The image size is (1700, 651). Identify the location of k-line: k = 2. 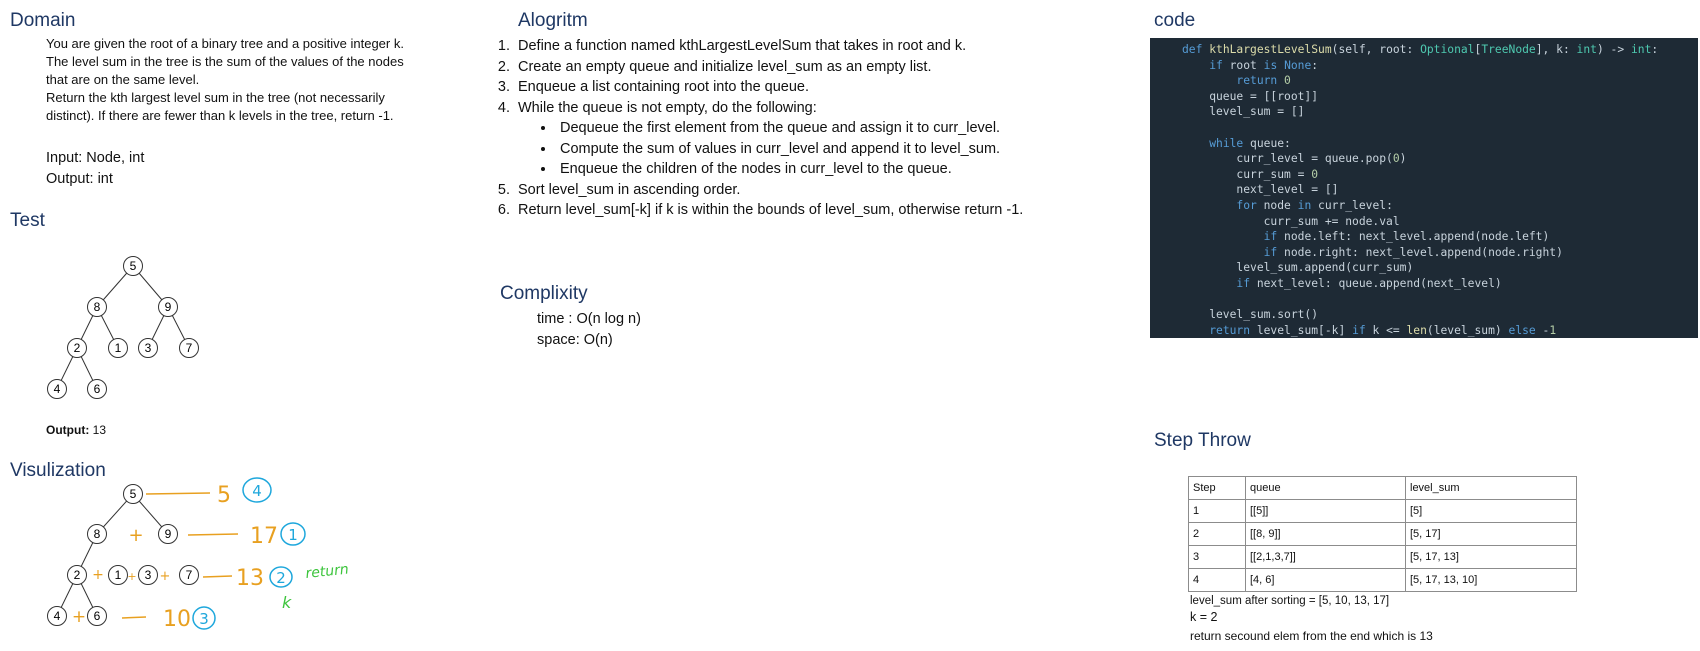
(1204, 617).